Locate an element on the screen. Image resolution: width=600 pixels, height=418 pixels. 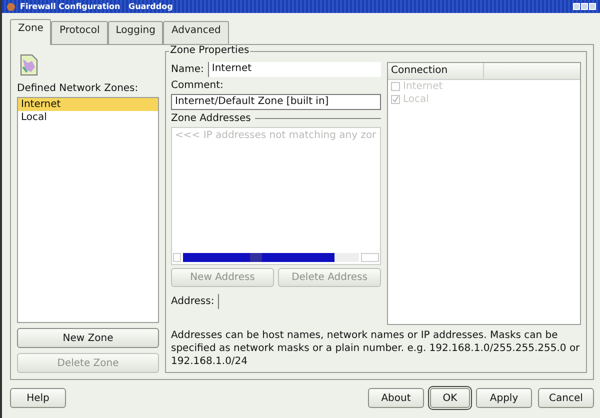
dialog-button: OK is located at coordinates (450, 398).